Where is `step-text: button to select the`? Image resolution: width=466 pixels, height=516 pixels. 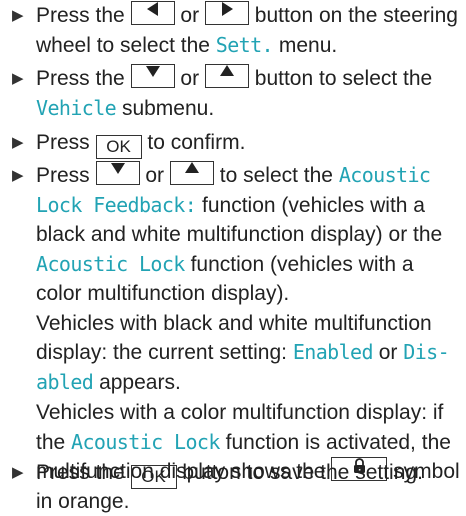
step-text: button to select the is located at coordinates (343, 78).